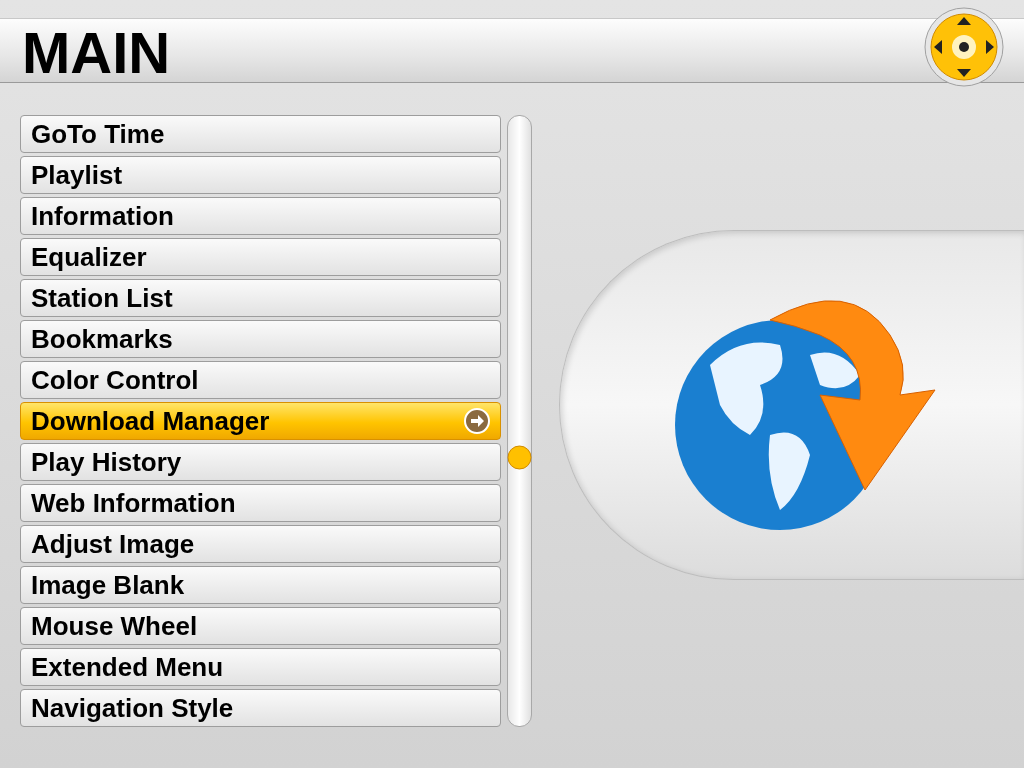 The width and height of the screenshot is (1024, 768). What do you see at coordinates (260, 708) in the screenshot?
I see `menu-item: Navigation Style` at bounding box center [260, 708].